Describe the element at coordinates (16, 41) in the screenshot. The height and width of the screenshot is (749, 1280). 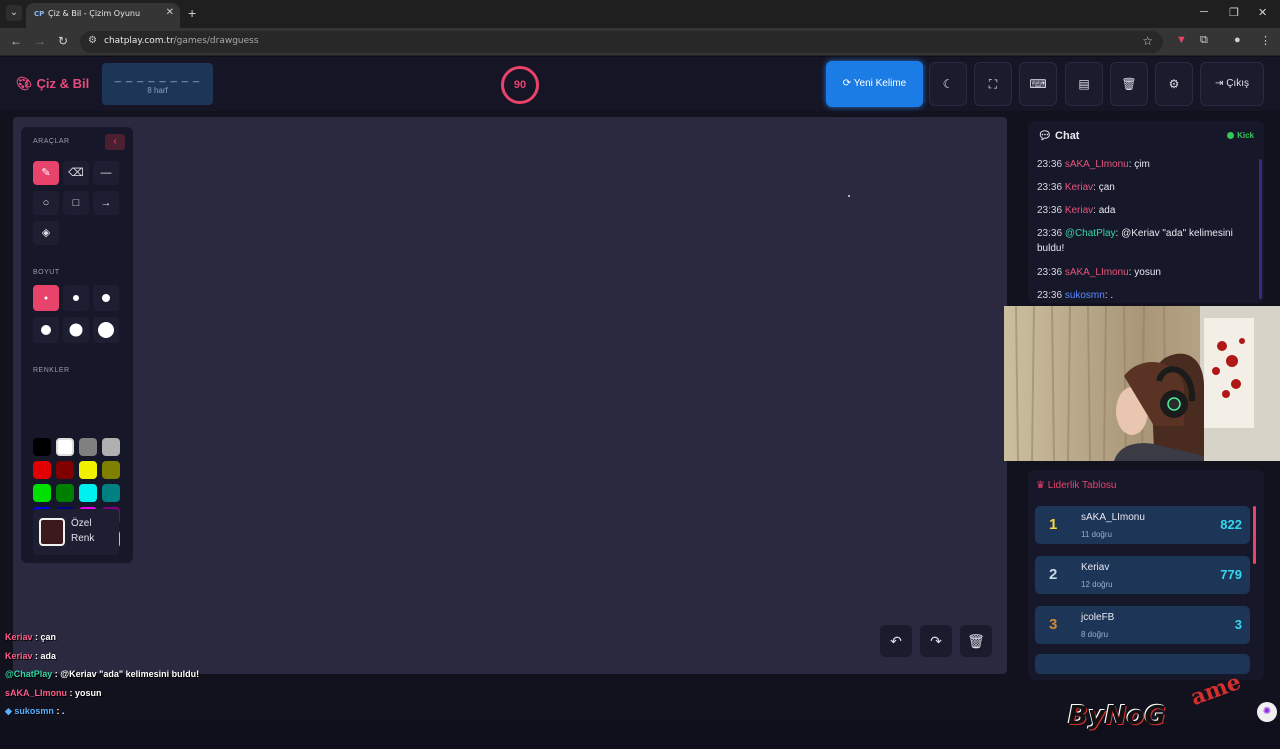
I see `back-icon: ←` at that location.